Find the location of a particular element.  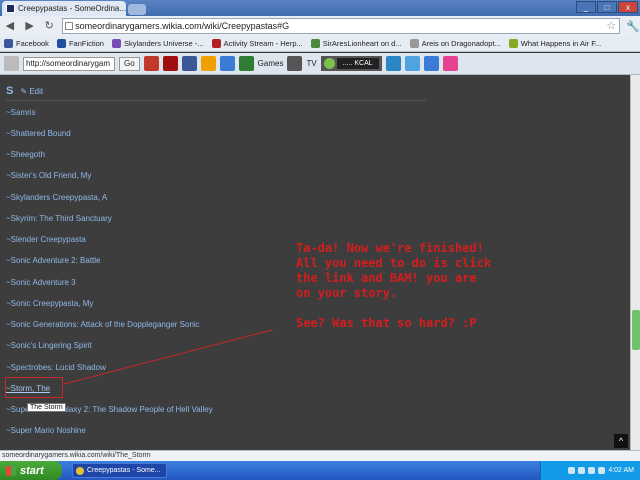

start-button: start is located at coordinates (31, 470).